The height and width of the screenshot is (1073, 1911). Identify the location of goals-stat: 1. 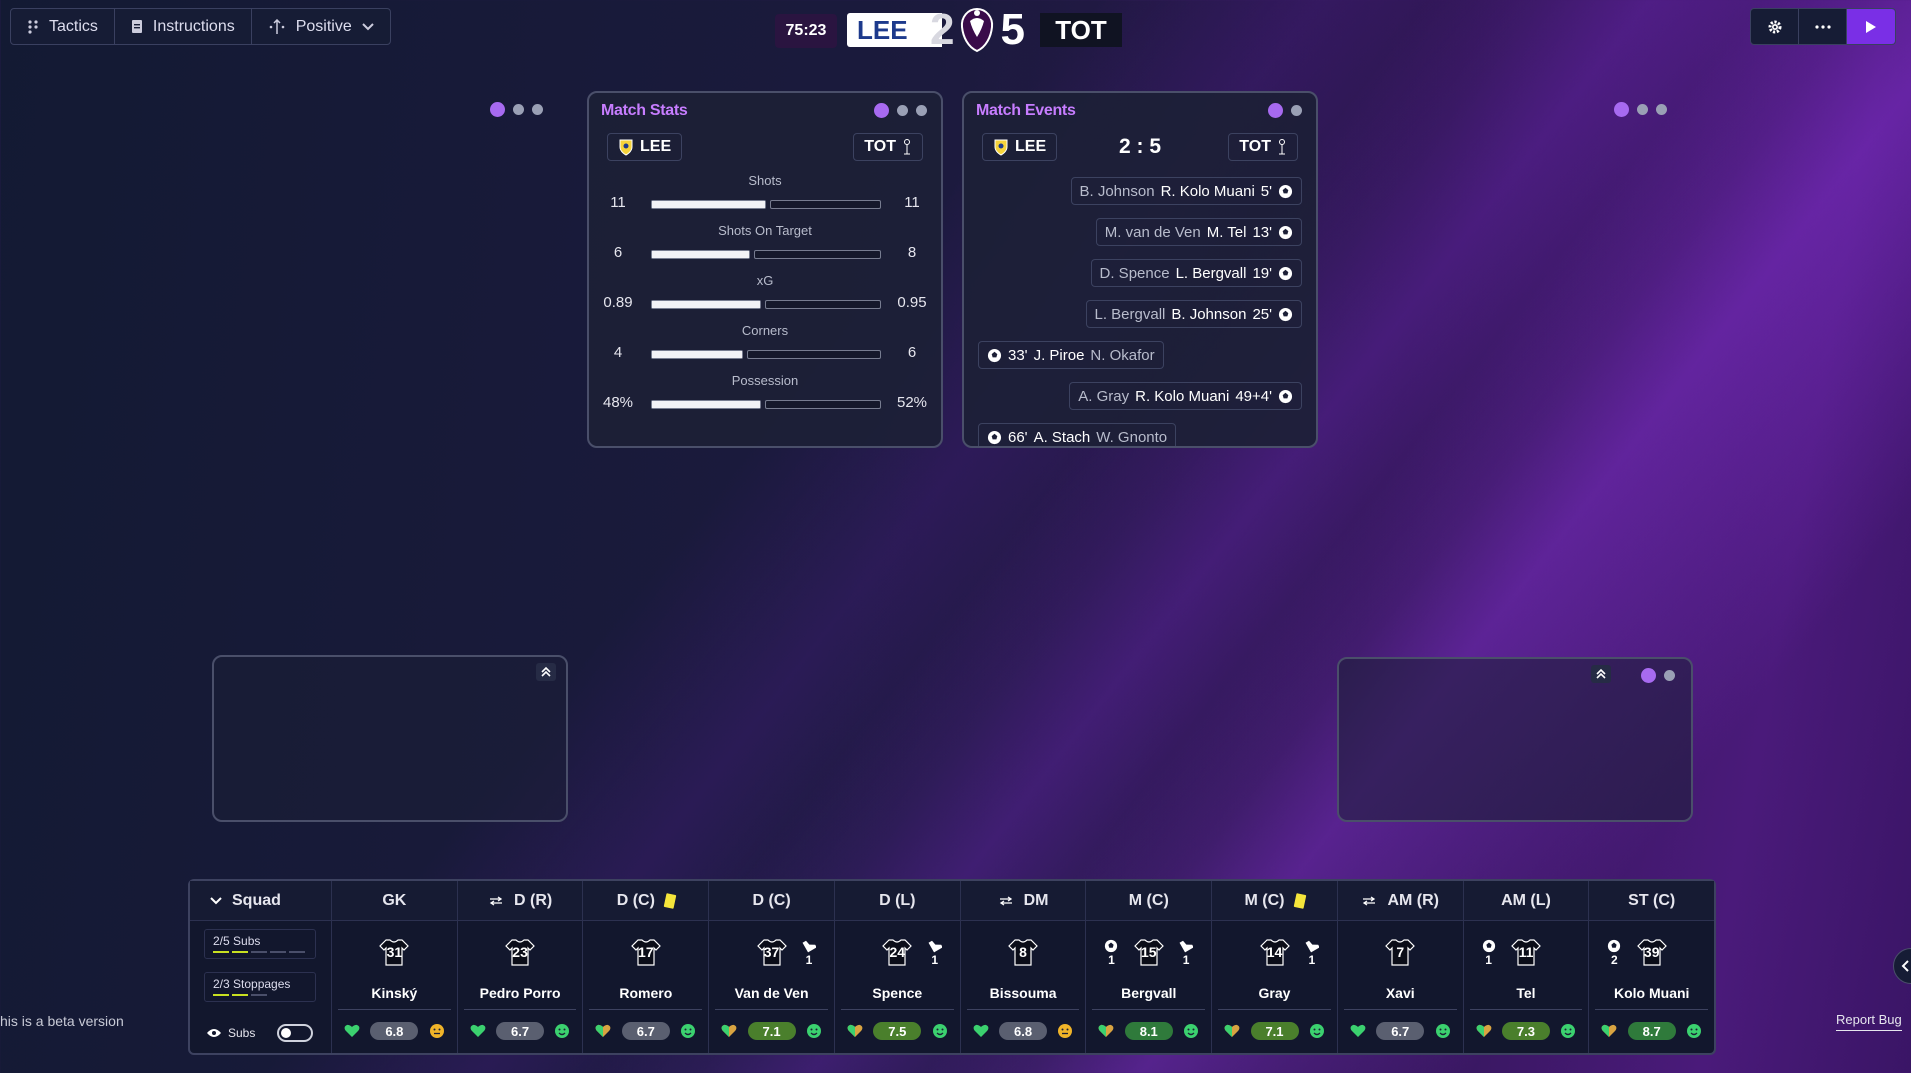
(1489, 953).